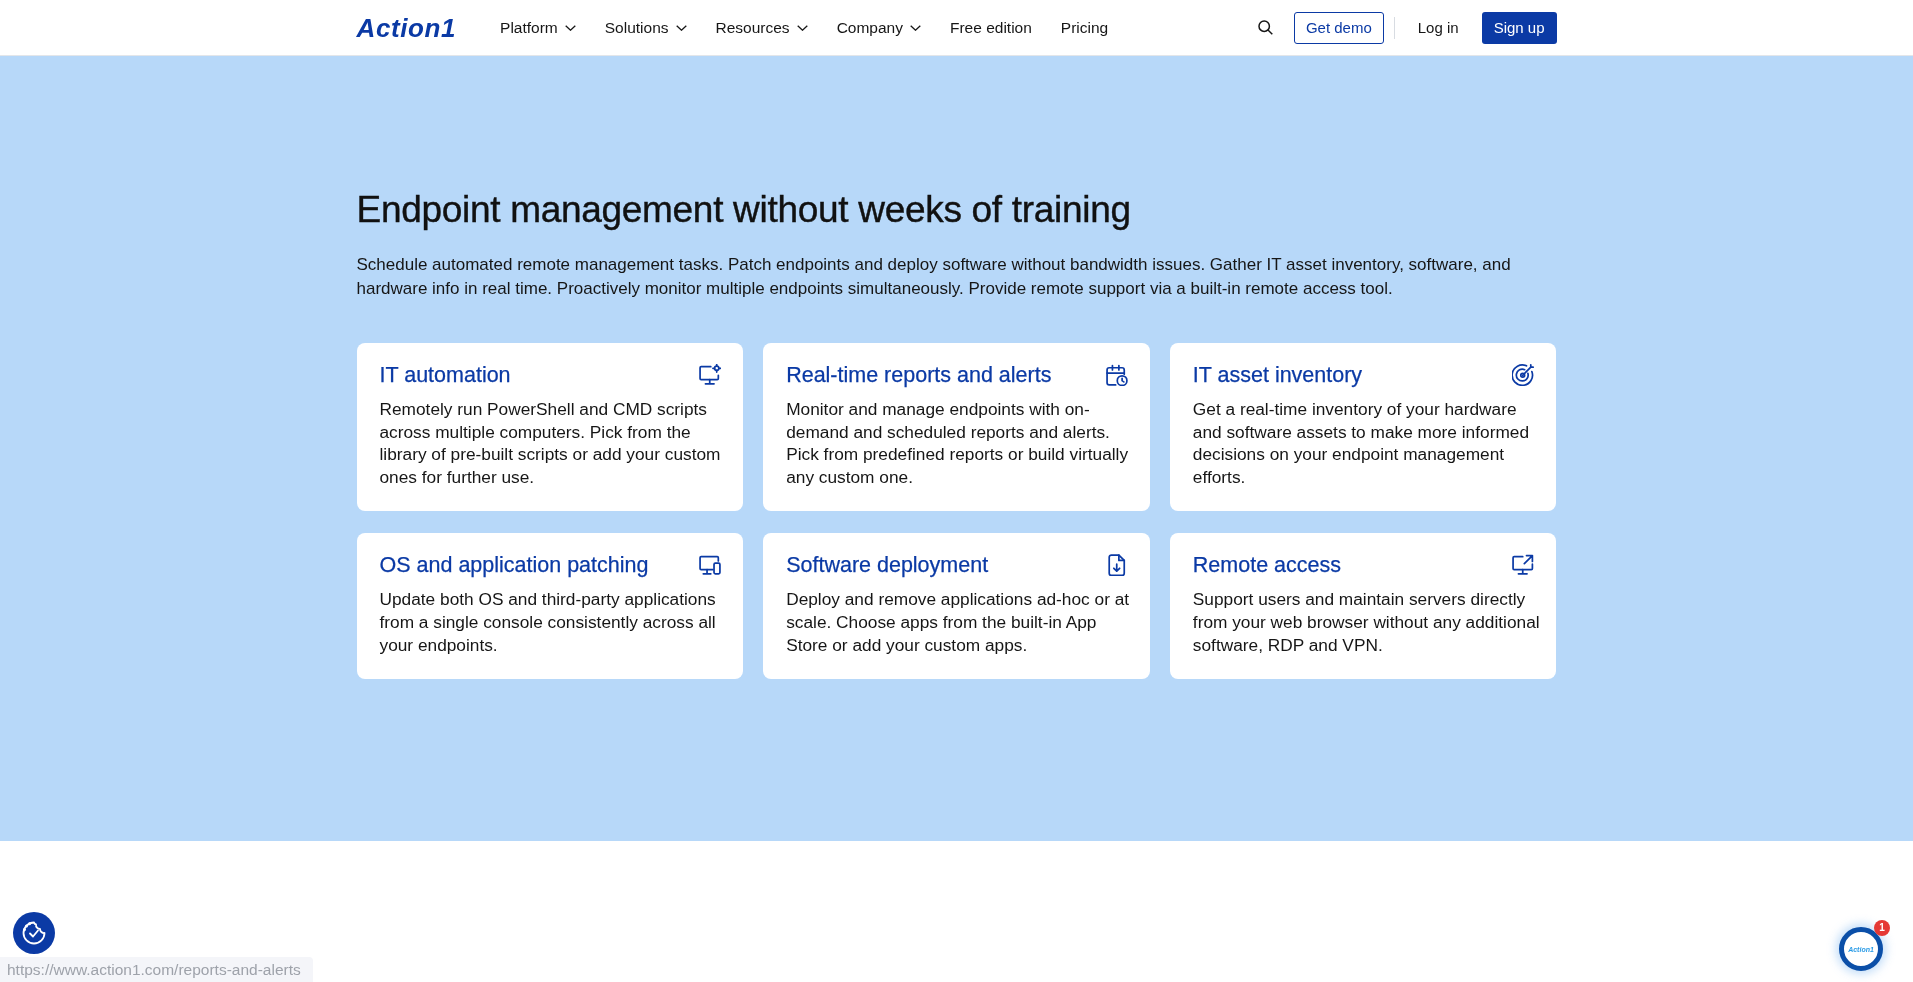 This screenshot has width=1913, height=982. What do you see at coordinates (1523, 375) in the screenshot?
I see `target-icon` at bounding box center [1523, 375].